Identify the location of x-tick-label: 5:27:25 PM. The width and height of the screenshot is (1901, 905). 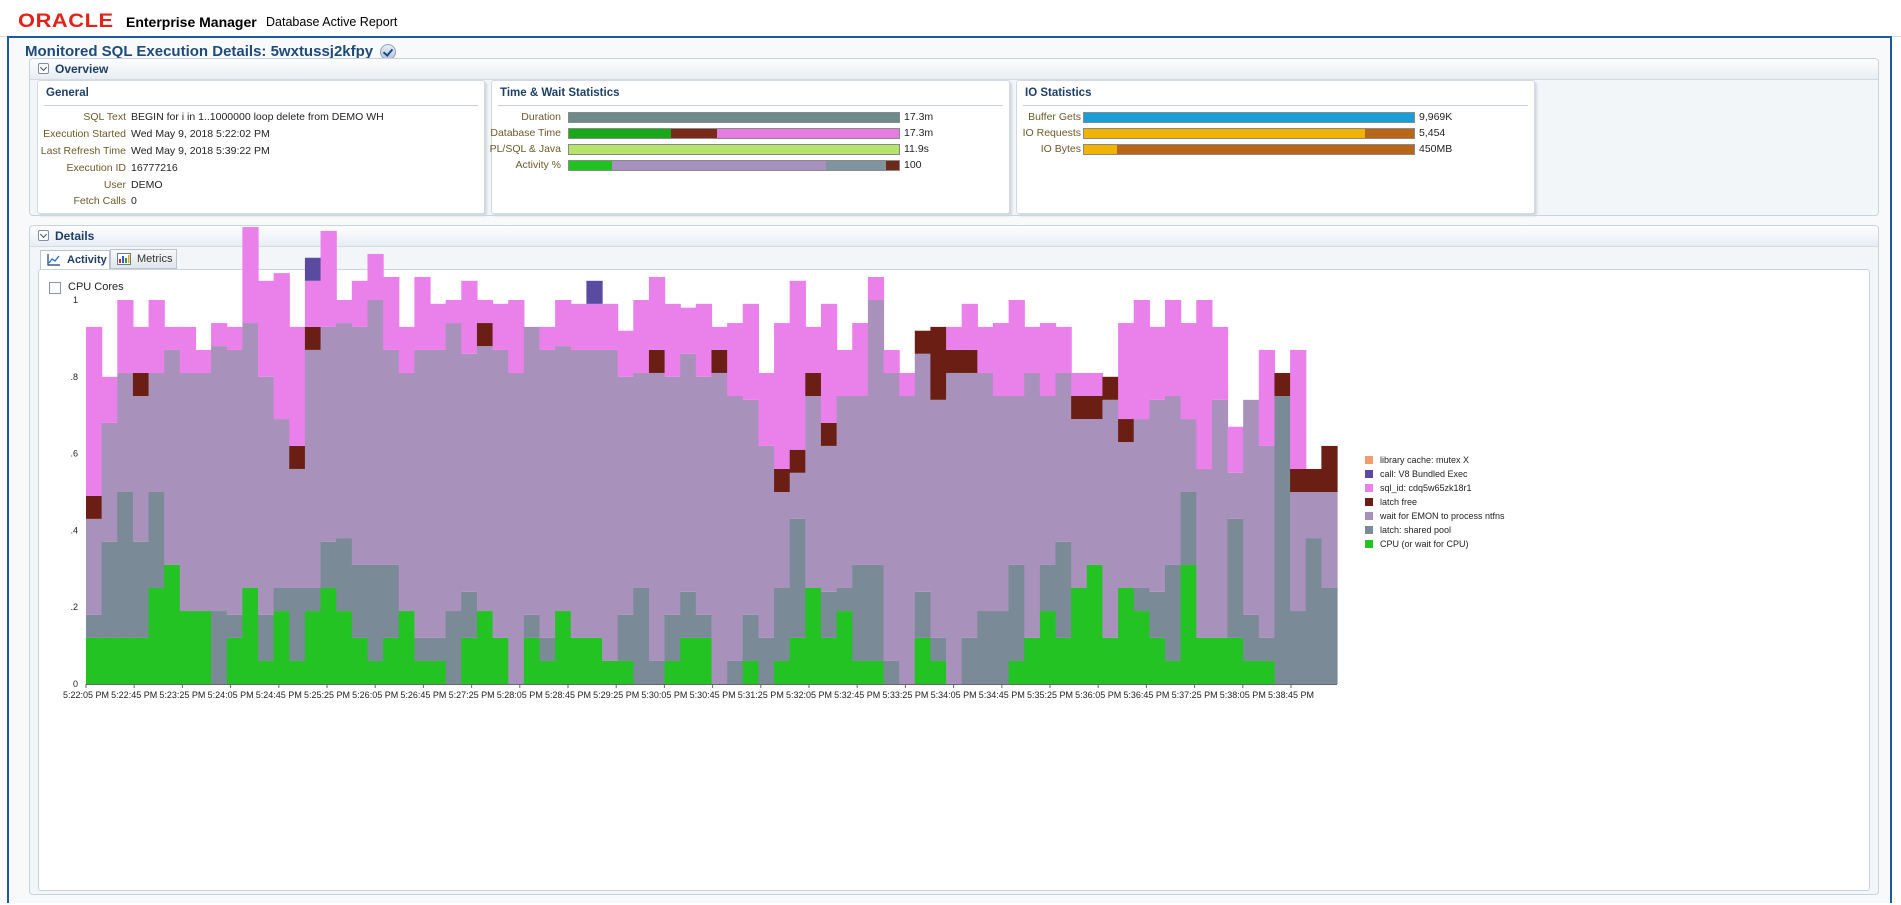
(472, 695).